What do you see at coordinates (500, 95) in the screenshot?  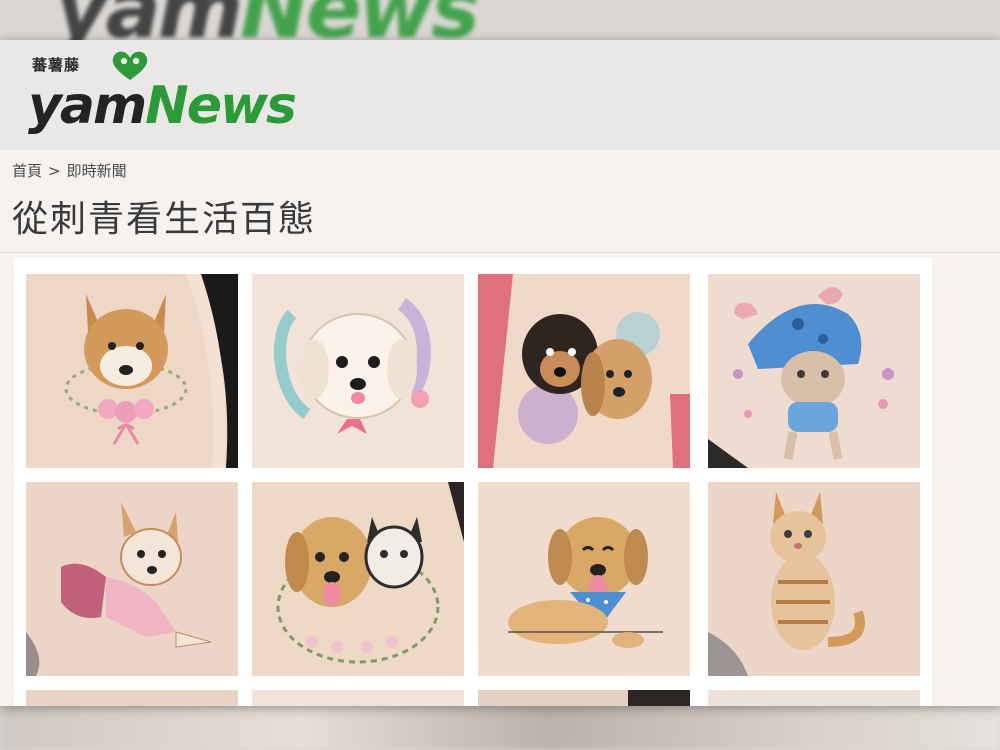 I see `masthead: 蕃薯藤 yamNews` at bounding box center [500, 95].